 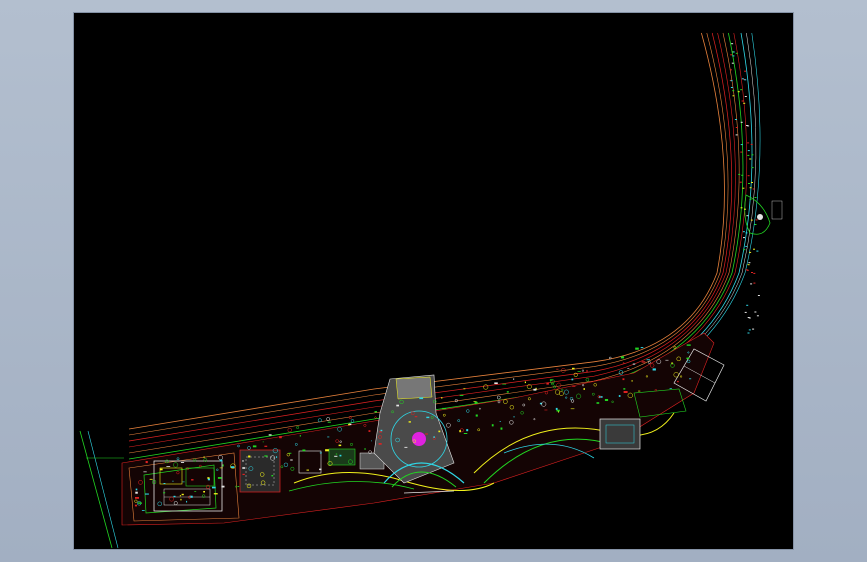 I want to click on left-boundary, so click(x=101, y=489).